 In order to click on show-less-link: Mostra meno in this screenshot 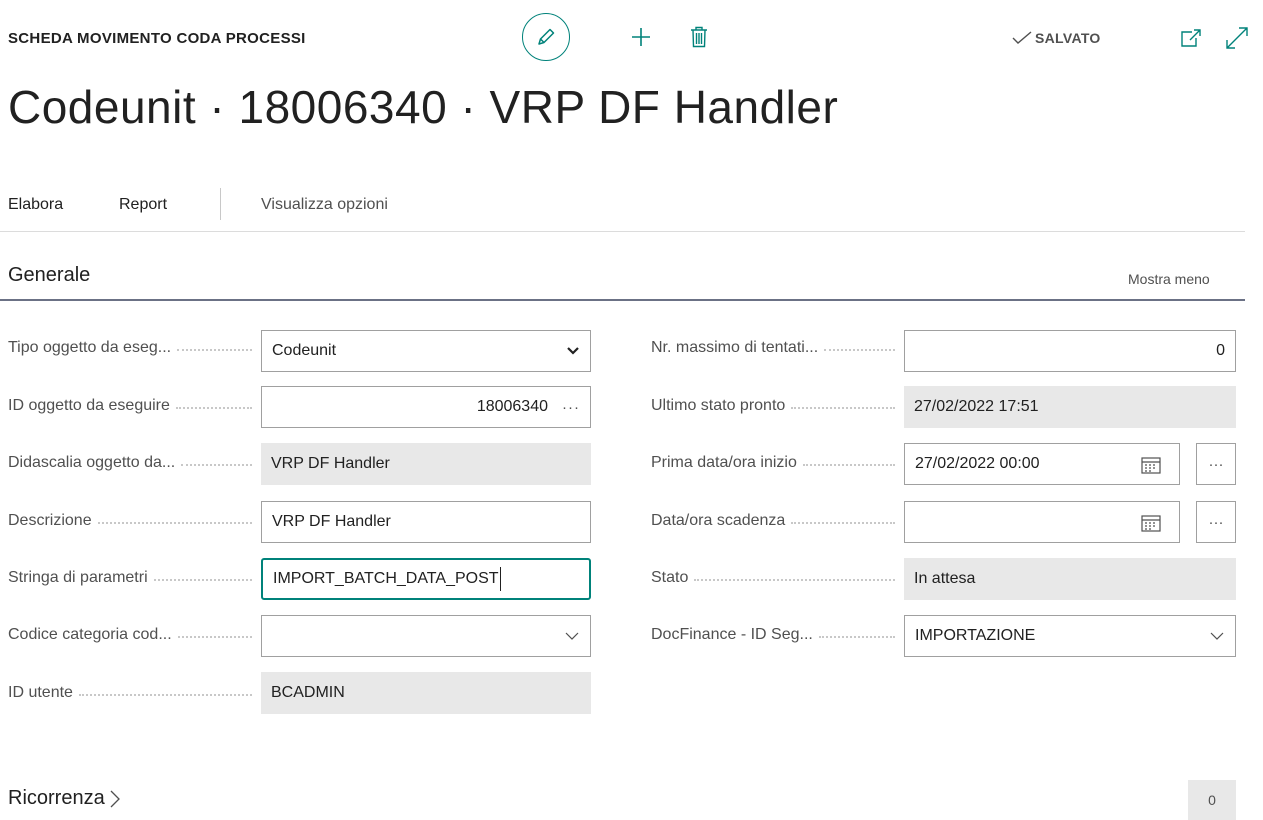, I will do `click(1169, 279)`.